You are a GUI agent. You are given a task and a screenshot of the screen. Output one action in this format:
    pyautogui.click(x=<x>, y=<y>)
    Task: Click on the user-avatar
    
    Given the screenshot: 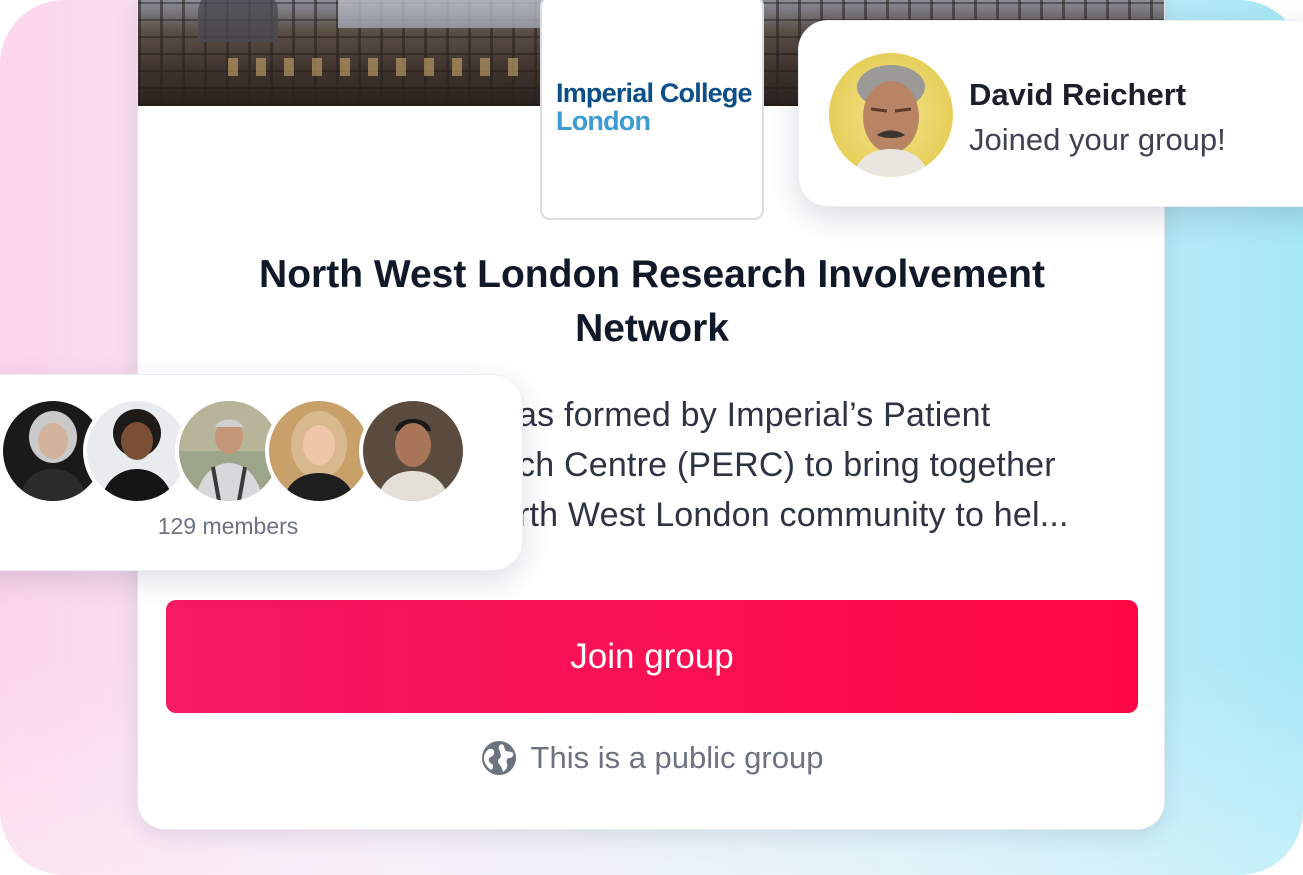 What is the action you would take?
    pyautogui.click(x=891, y=115)
    